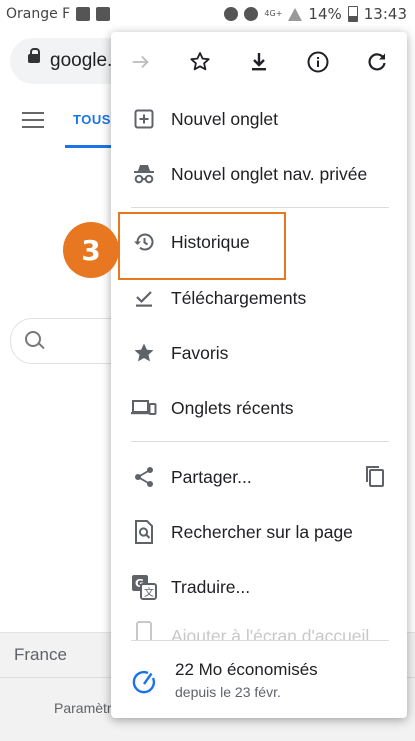 The height and width of the screenshot is (741, 415). What do you see at coordinates (33, 339) in the screenshot?
I see `search-icon` at bounding box center [33, 339].